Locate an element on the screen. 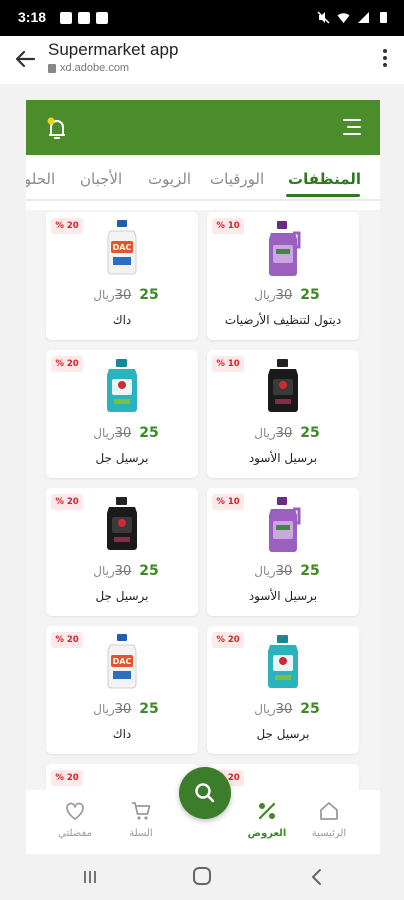 This screenshot has height=900, width=404. nav-cart-label: السلة is located at coordinates (141, 833).